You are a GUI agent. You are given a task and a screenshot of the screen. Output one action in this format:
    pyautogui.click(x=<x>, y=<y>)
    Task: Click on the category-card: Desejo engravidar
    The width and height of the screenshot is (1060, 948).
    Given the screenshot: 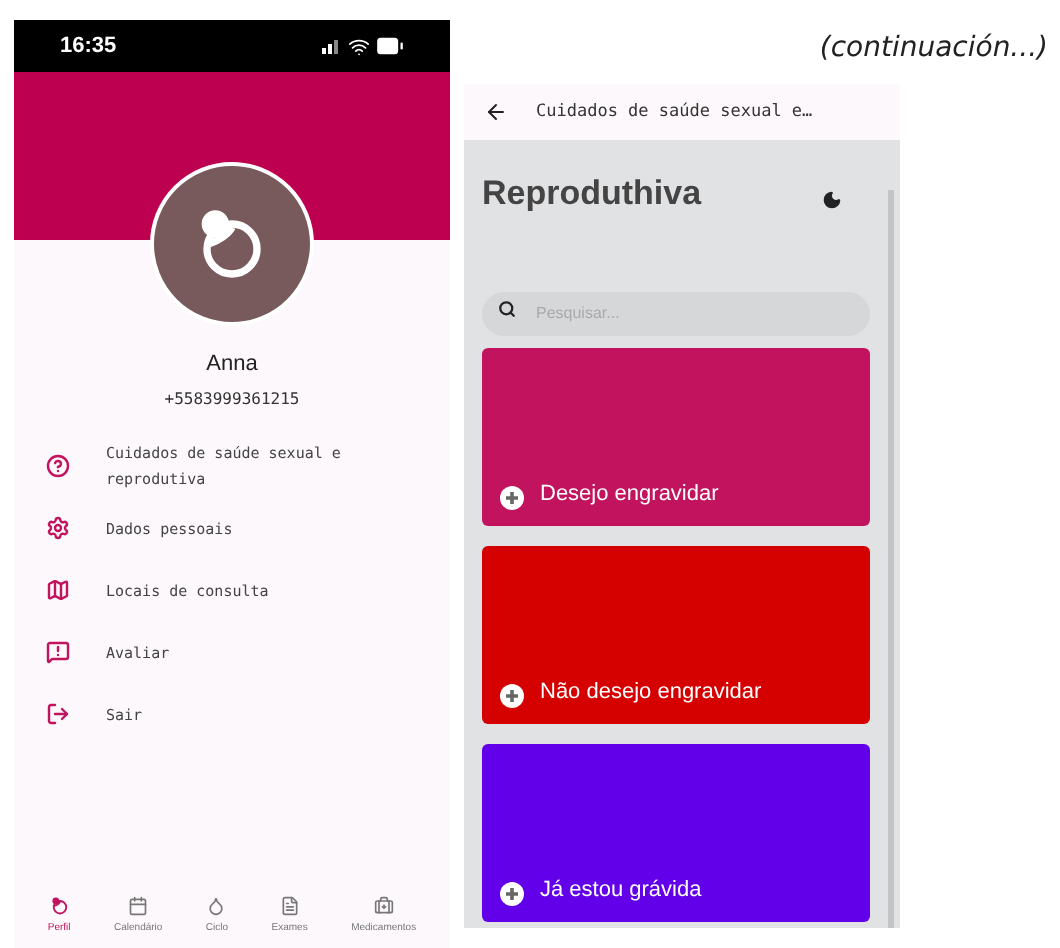 What is the action you would take?
    pyautogui.click(x=676, y=437)
    